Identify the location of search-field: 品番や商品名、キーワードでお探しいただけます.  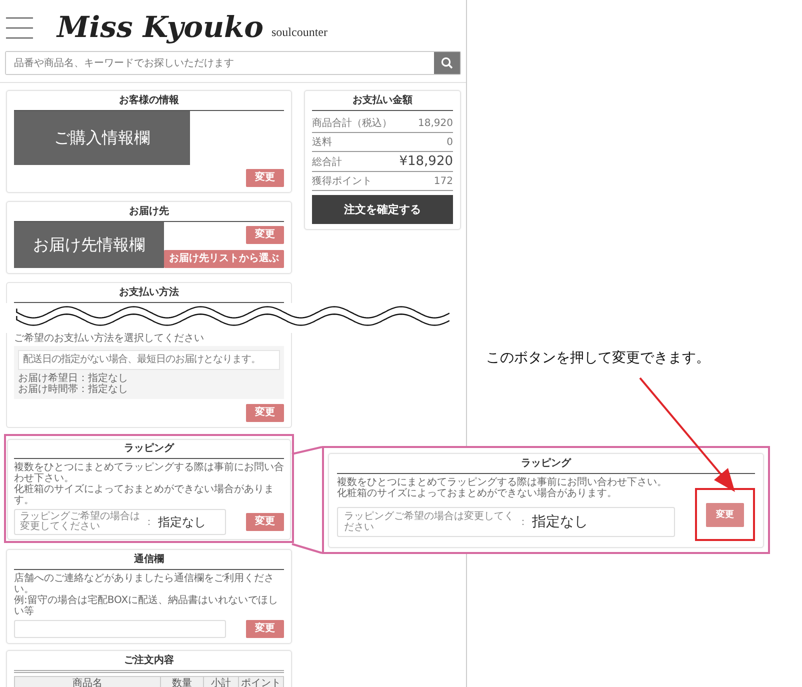
(233, 63).